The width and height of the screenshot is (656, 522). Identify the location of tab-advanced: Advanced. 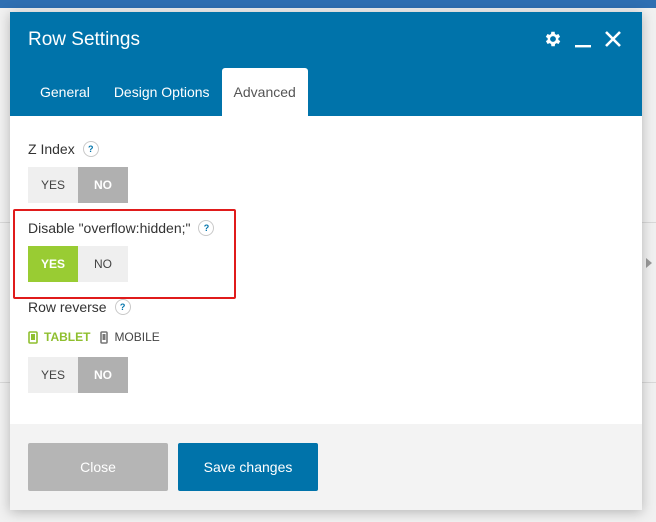
(264, 92).